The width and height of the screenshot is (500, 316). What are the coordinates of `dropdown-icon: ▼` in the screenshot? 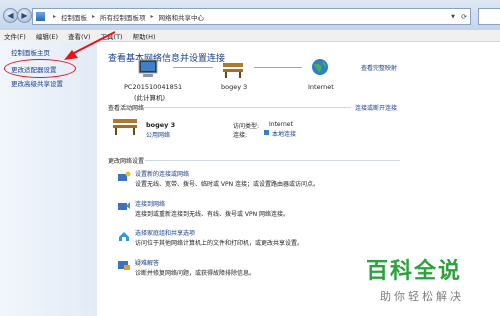 It's located at (453, 17).